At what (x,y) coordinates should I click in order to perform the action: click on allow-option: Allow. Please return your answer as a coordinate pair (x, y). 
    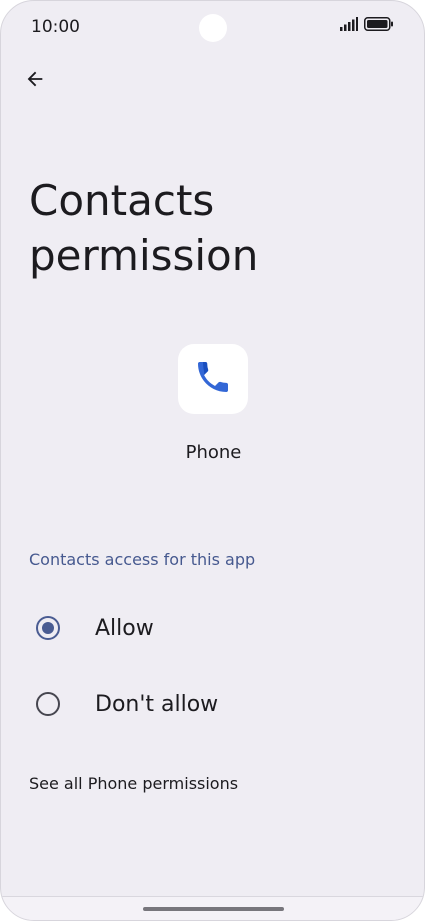
    Looking at the image, I should click on (212, 628).